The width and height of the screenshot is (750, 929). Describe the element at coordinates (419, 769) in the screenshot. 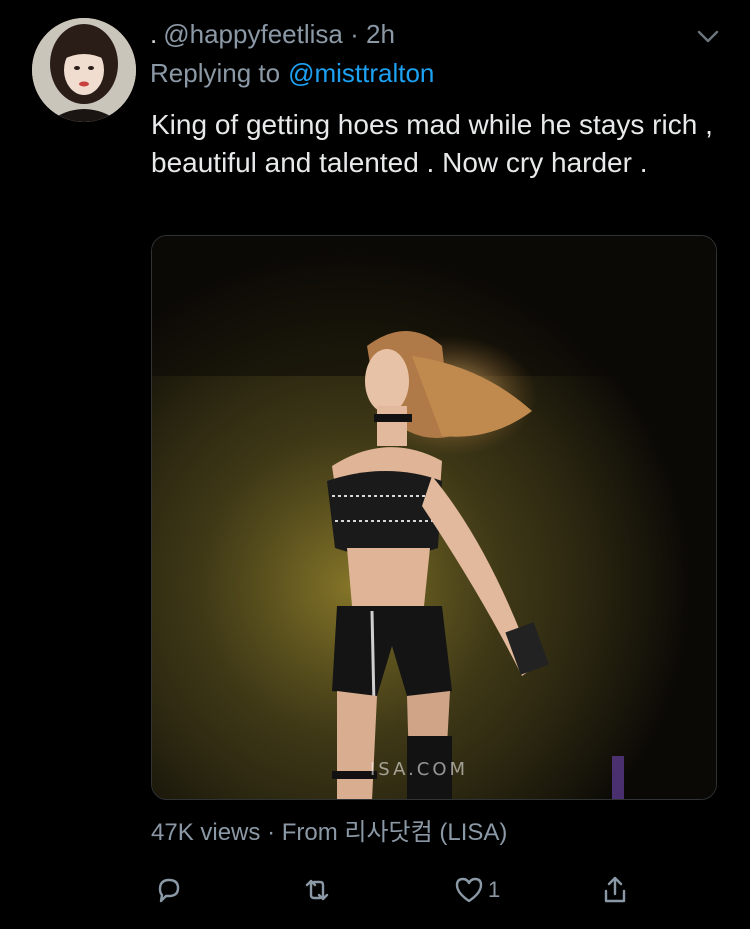

I see `media-watermark: ISA.COM` at that location.